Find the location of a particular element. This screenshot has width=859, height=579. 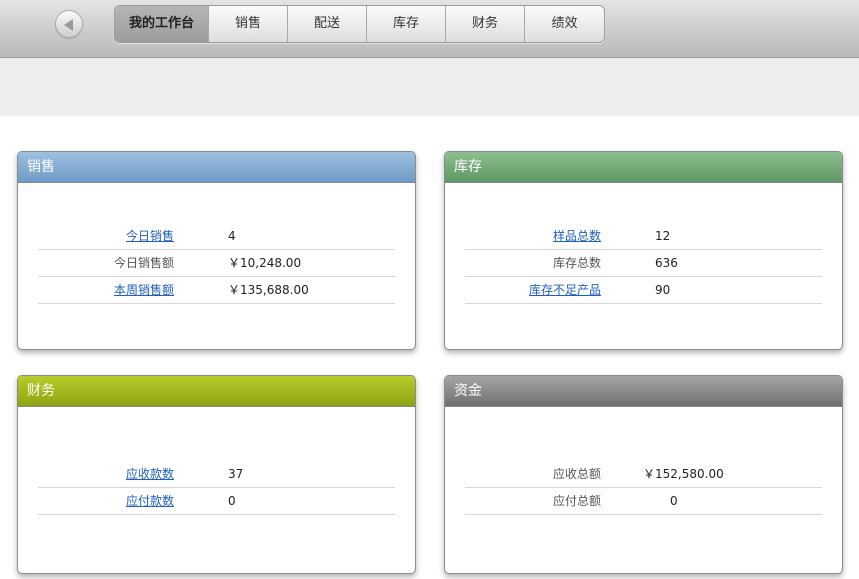

receivables-count-link: 应收款数 is located at coordinates (150, 474).